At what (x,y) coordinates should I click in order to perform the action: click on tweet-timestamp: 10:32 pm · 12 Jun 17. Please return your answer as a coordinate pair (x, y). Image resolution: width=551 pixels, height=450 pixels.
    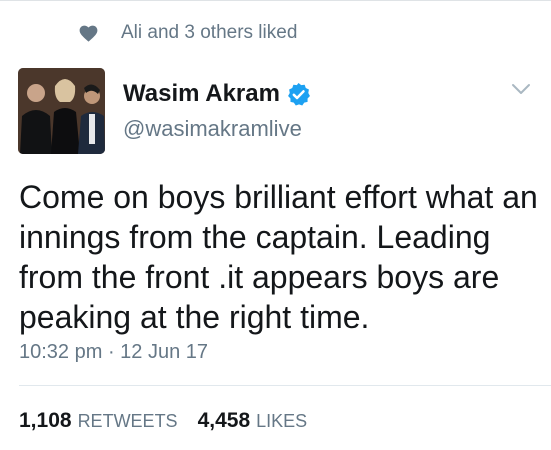
    Looking at the image, I should click on (113, 352).